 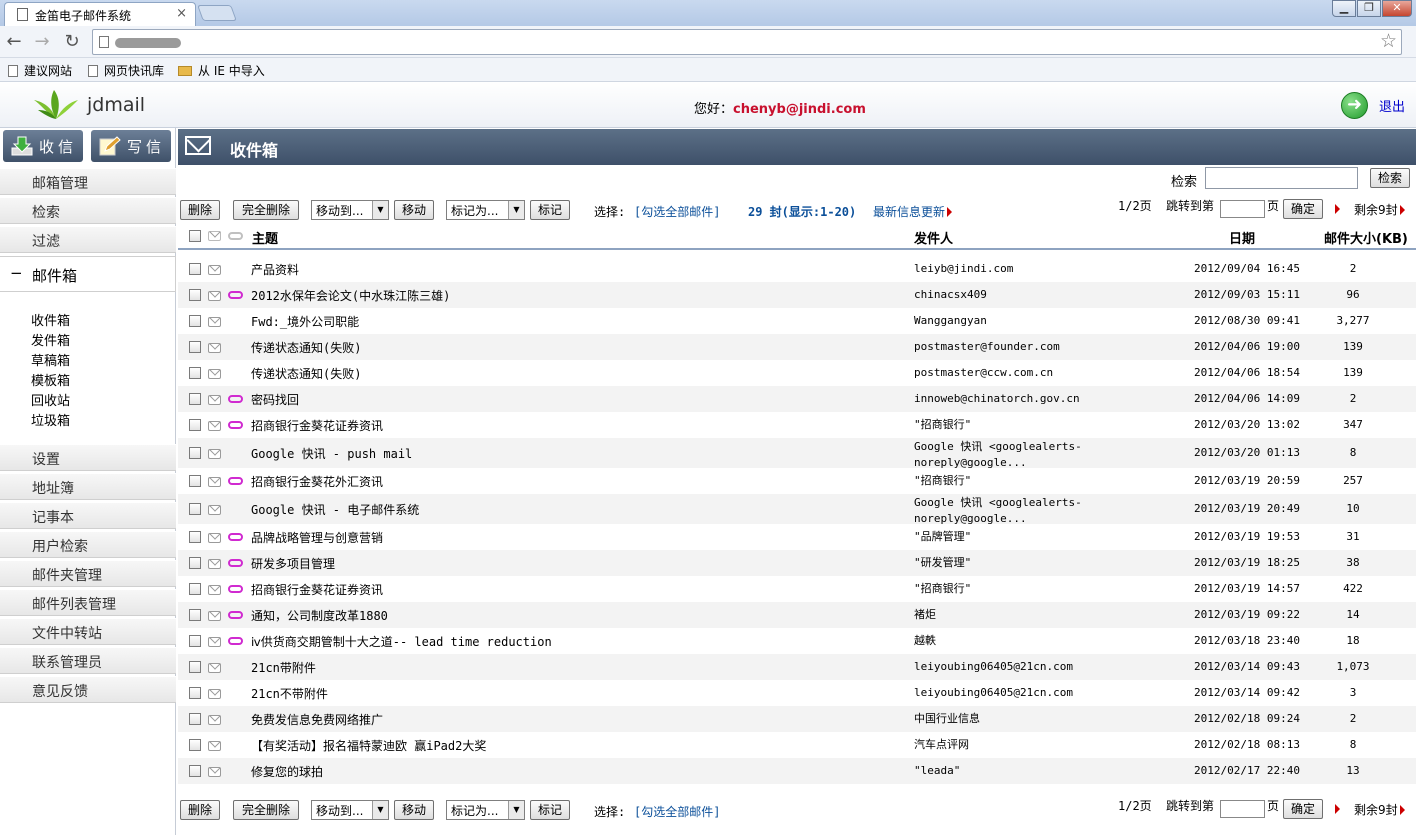 What do you see at coordinates (797, 719) in the screenshot?
I see `mail-row: 免费发信息免费网络推广 中国行业信息 2012/02/18 09:24 2` at bounding box center [797, 719].